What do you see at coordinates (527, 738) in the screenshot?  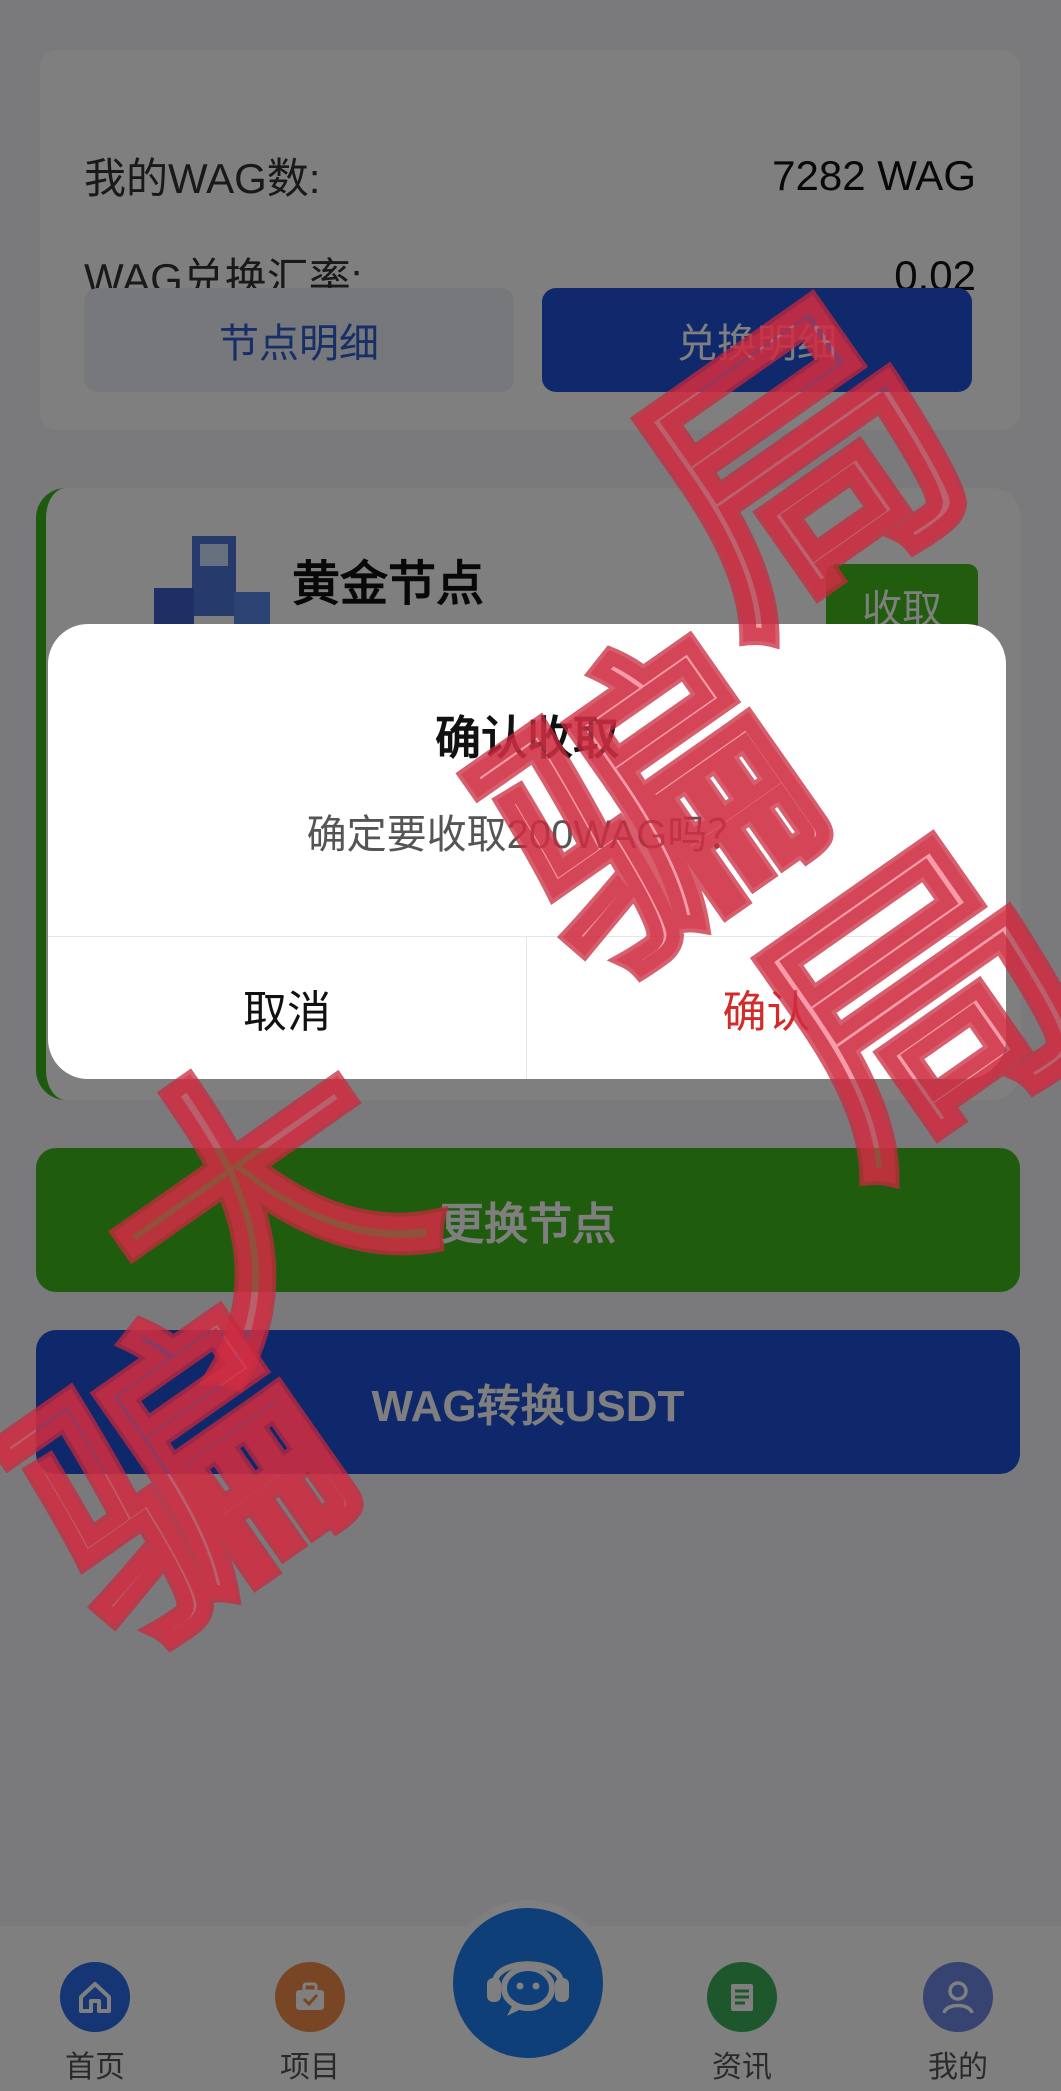 I see `dialog-title: 确认收取` at bounding box center [527, 738].